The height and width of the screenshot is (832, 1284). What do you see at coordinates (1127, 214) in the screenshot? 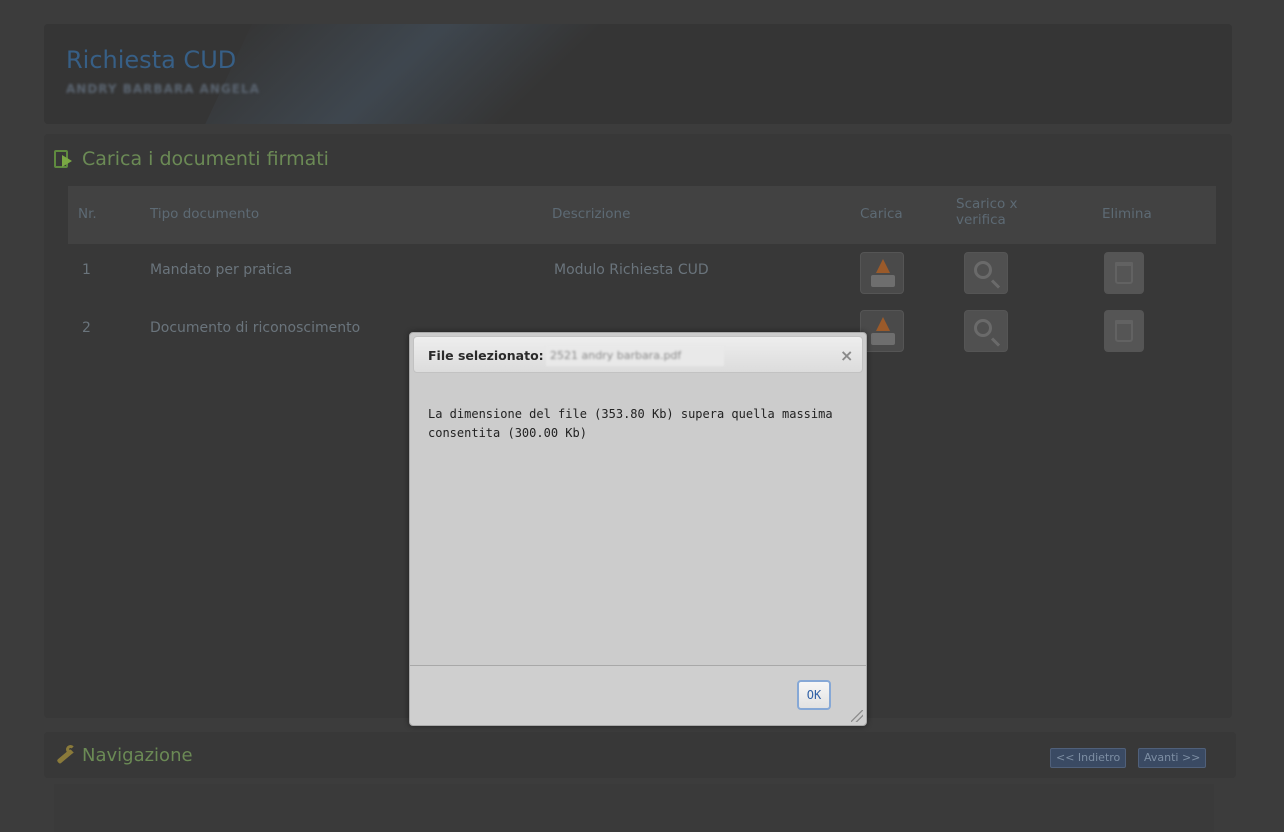
I see `column-header-elimina: Elimina` at bounding box center [1127, 214].